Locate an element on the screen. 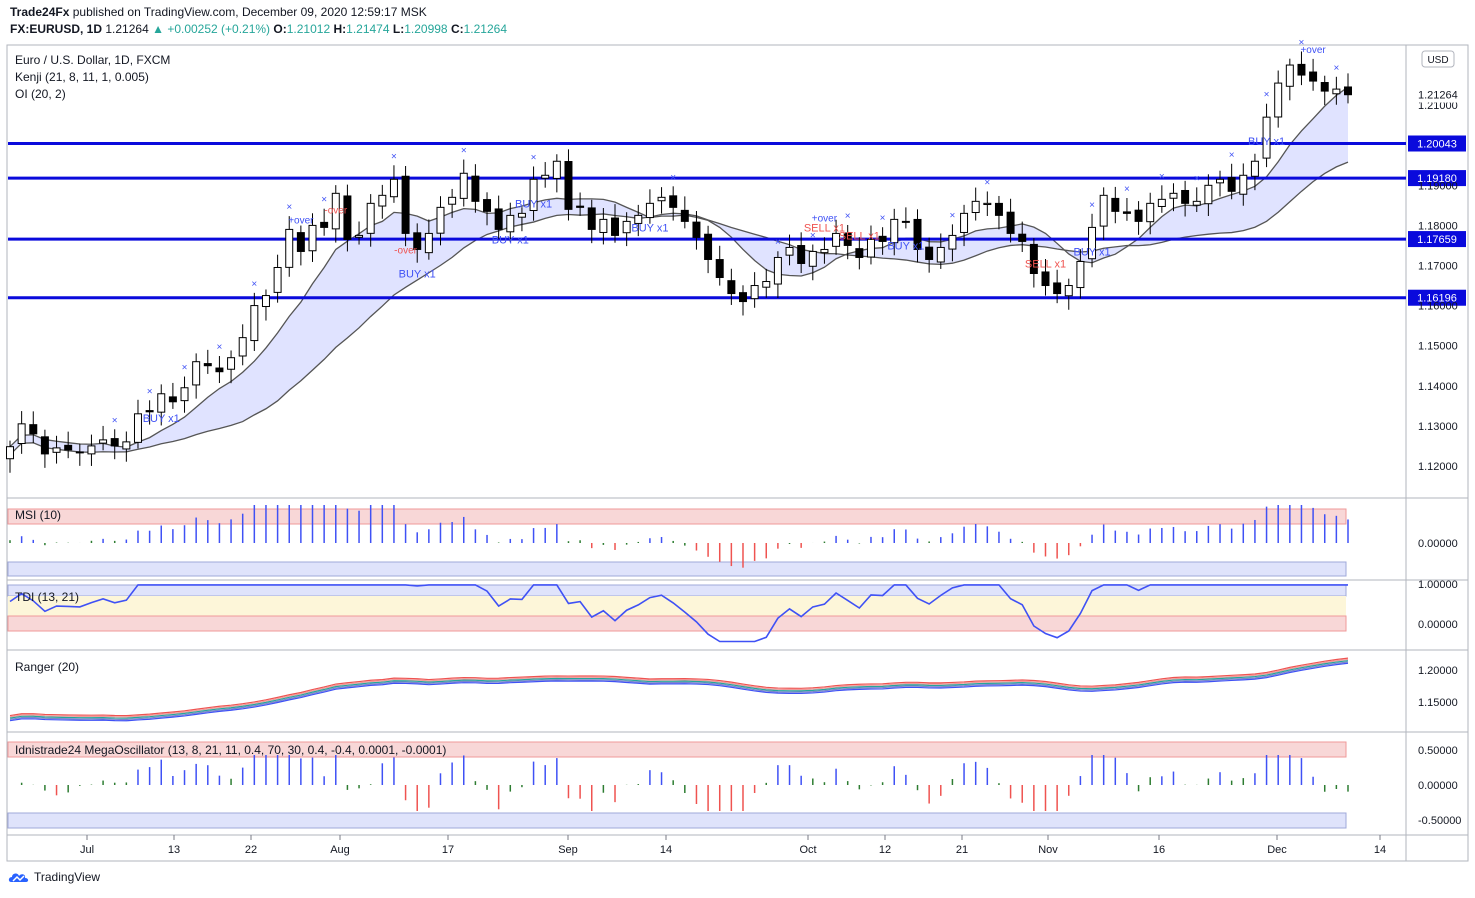 The height and width of the screenshot is (898, 1475). tdi-tick-high: 1.00000 is located at coordinates (1438, 585).